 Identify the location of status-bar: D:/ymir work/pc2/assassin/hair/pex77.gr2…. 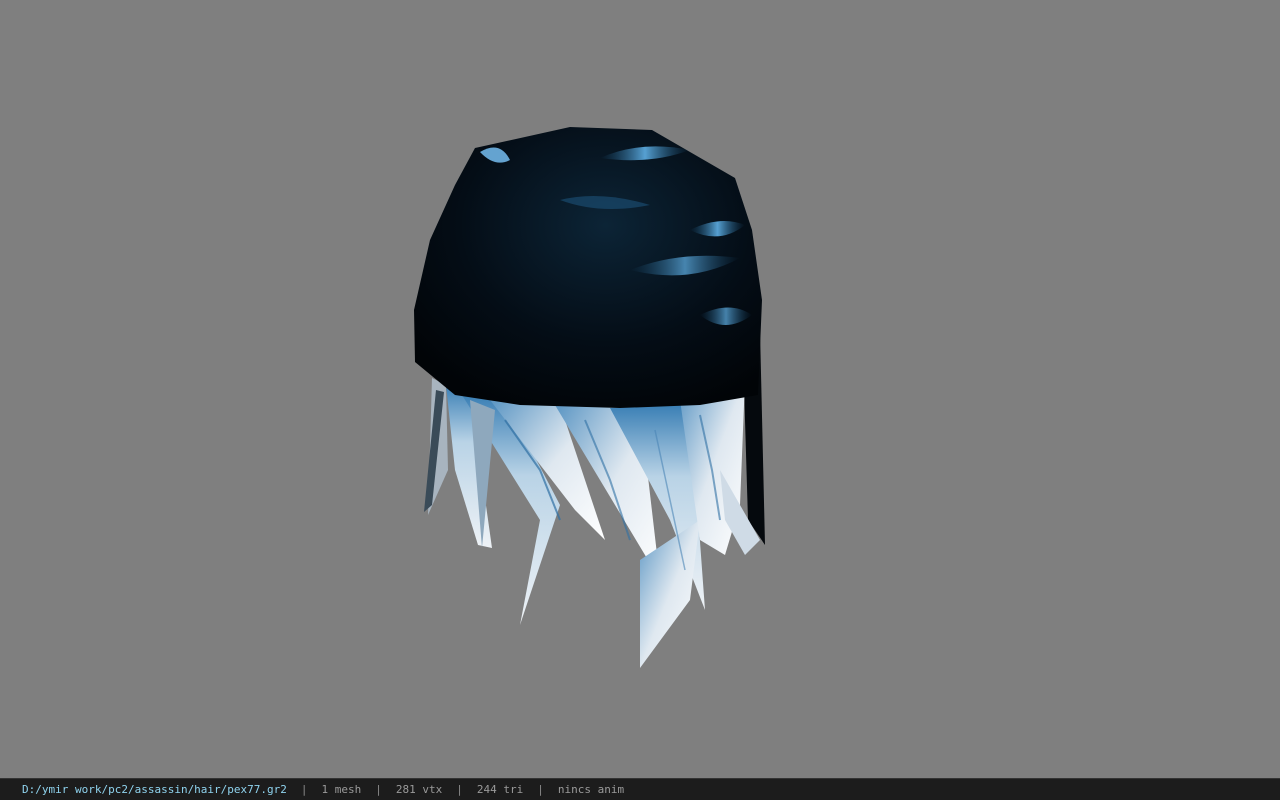
(640, 789).